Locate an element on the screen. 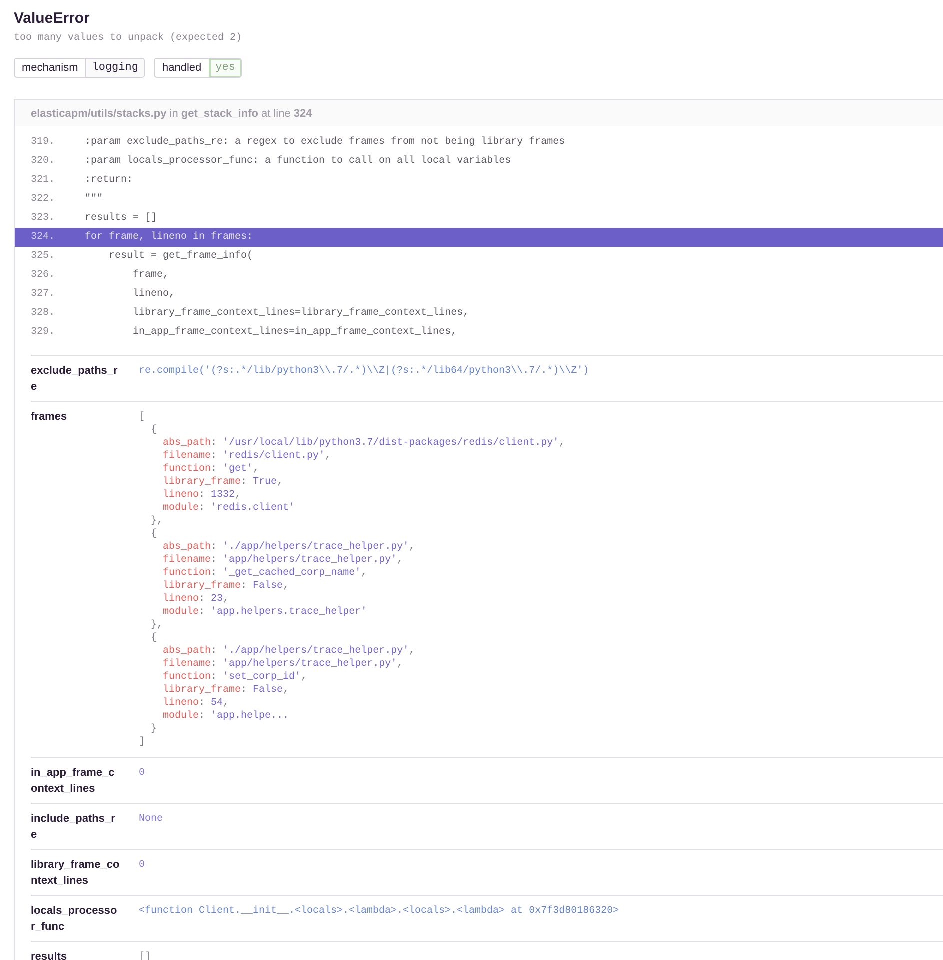 Image resolution: width=943 pixels, height=960 pixels. line-number: 324. is located at coordinates (43, 238).